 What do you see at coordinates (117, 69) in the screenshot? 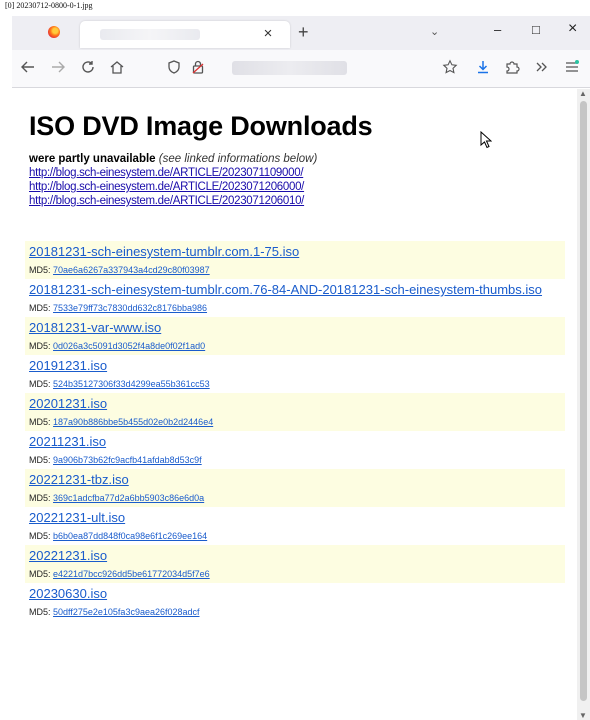
I see `home-icon` at bounding box center [117, 69].